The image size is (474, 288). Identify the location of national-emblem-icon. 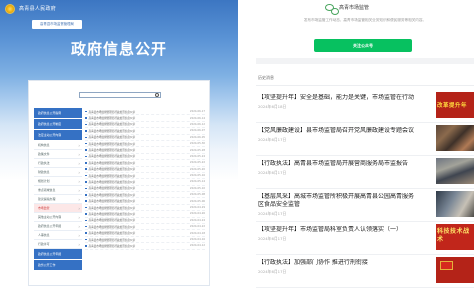
(10, 9).